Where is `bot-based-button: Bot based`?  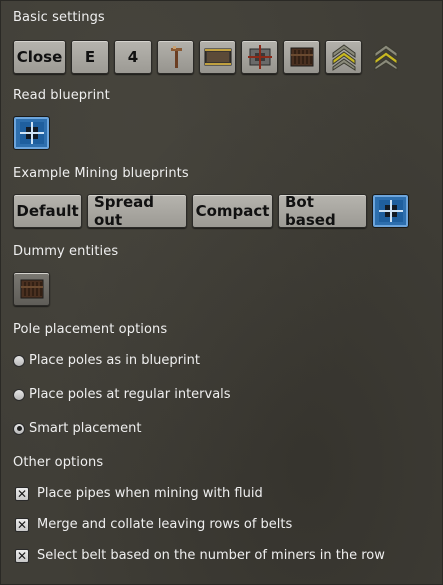 bot-based-button: Bot based is located at coordinates (322, 211).